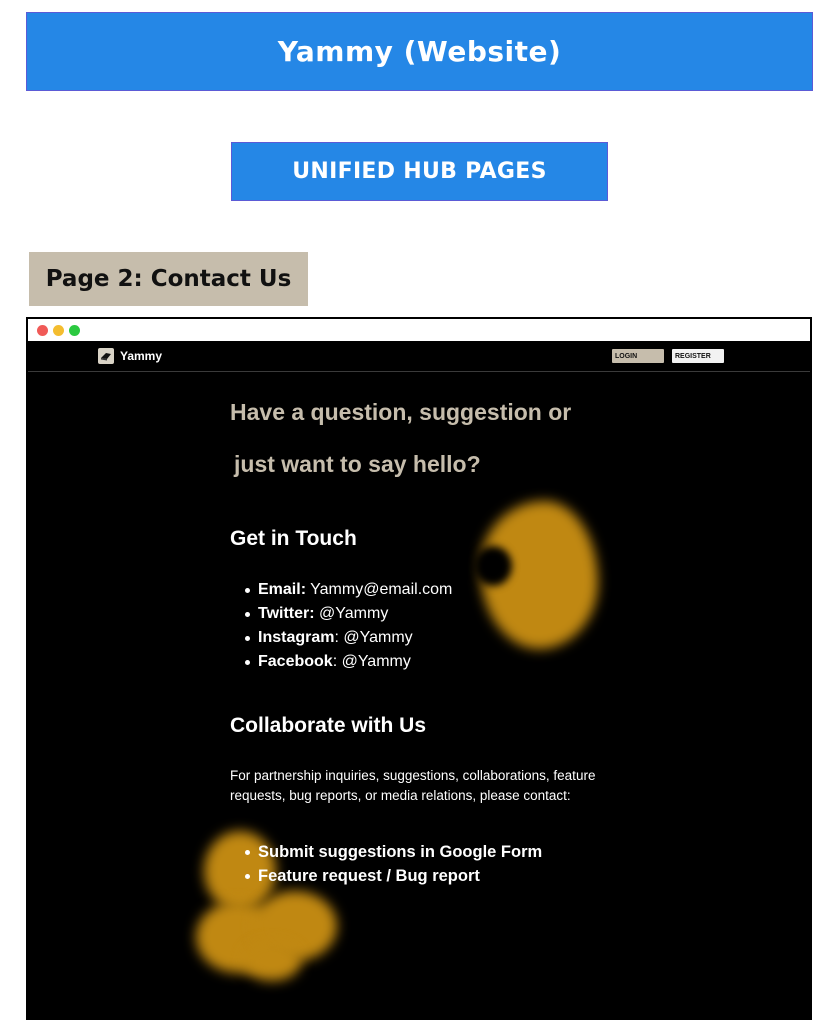 The height and width of the screenshot is (1035, 837). I want to click on maximize-window-dot, so click(74, 330).